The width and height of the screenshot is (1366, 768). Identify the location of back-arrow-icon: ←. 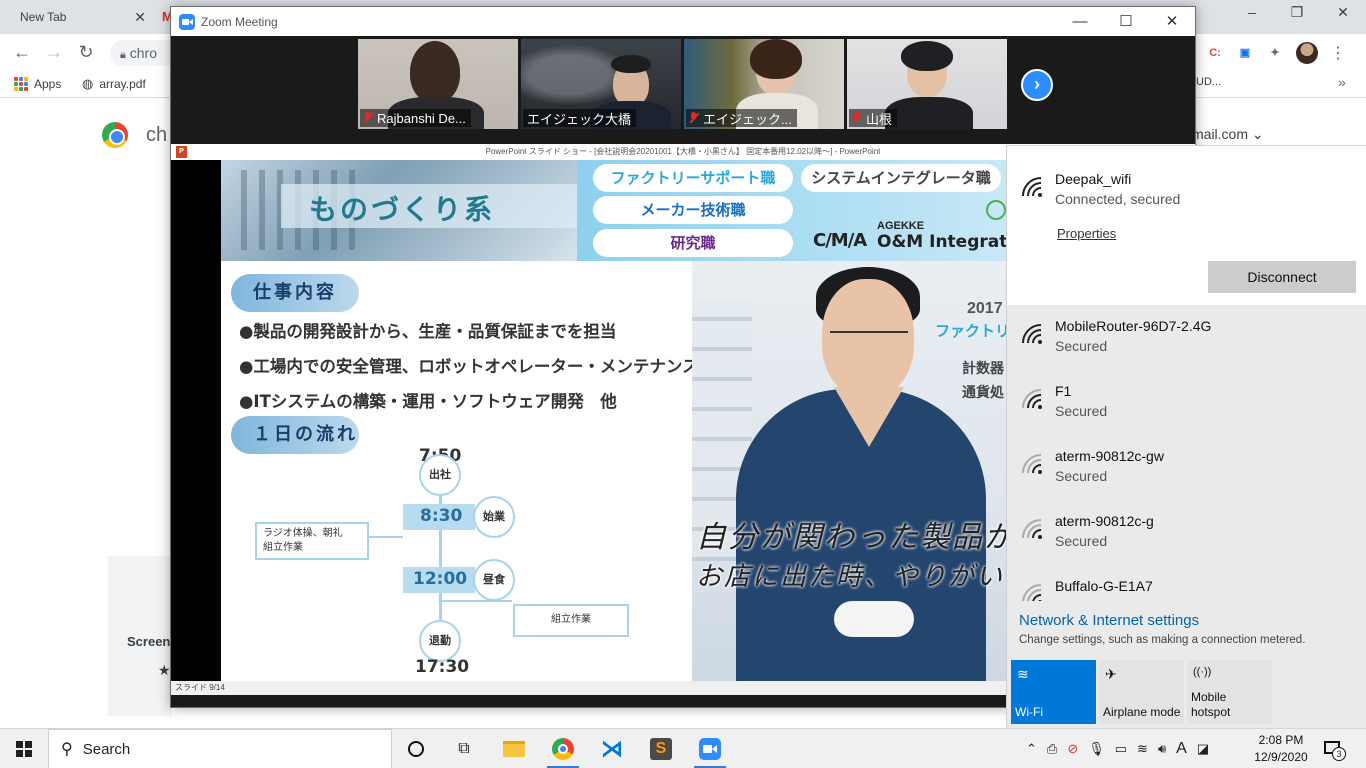
(22, 52).